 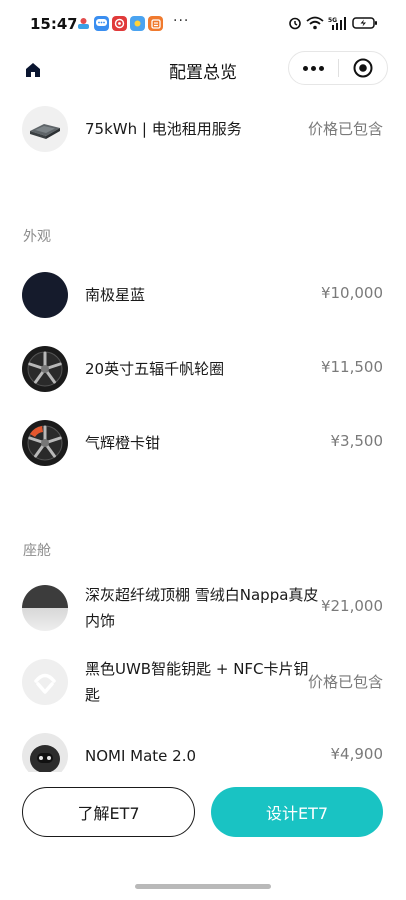 What do you see at coordinates (297, 812) in the screenshot?
I see `design-et7-button: 设计ET7` at bounding box center [297, 812].